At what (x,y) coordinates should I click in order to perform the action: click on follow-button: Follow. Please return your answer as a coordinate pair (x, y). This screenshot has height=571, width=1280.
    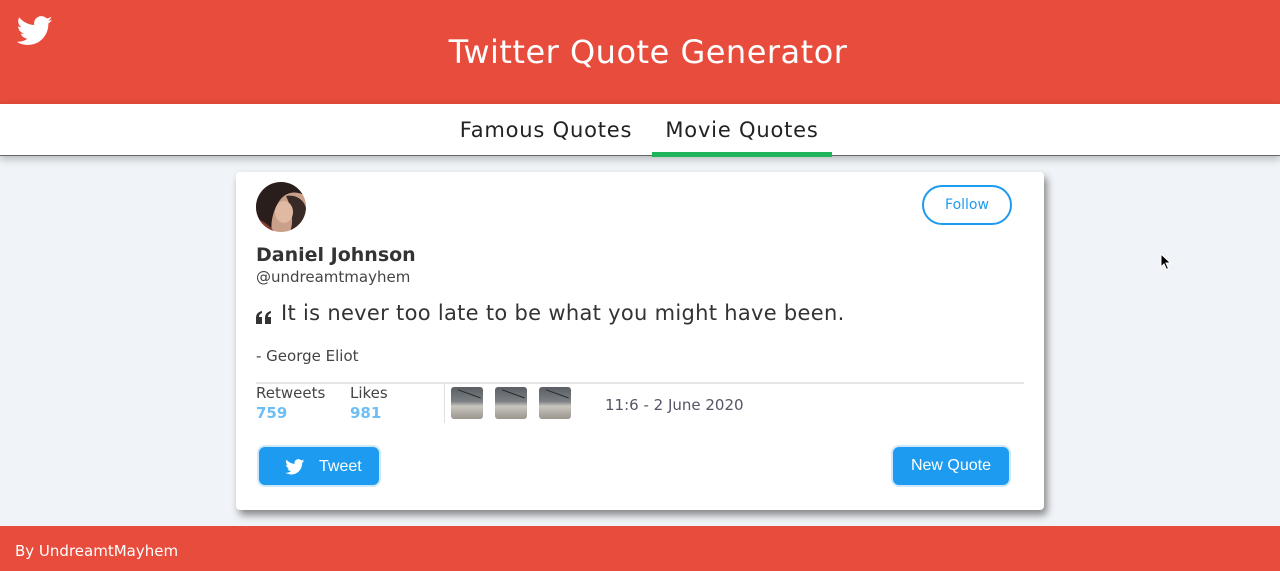
    Looking at the image, I should click on (967, 205).